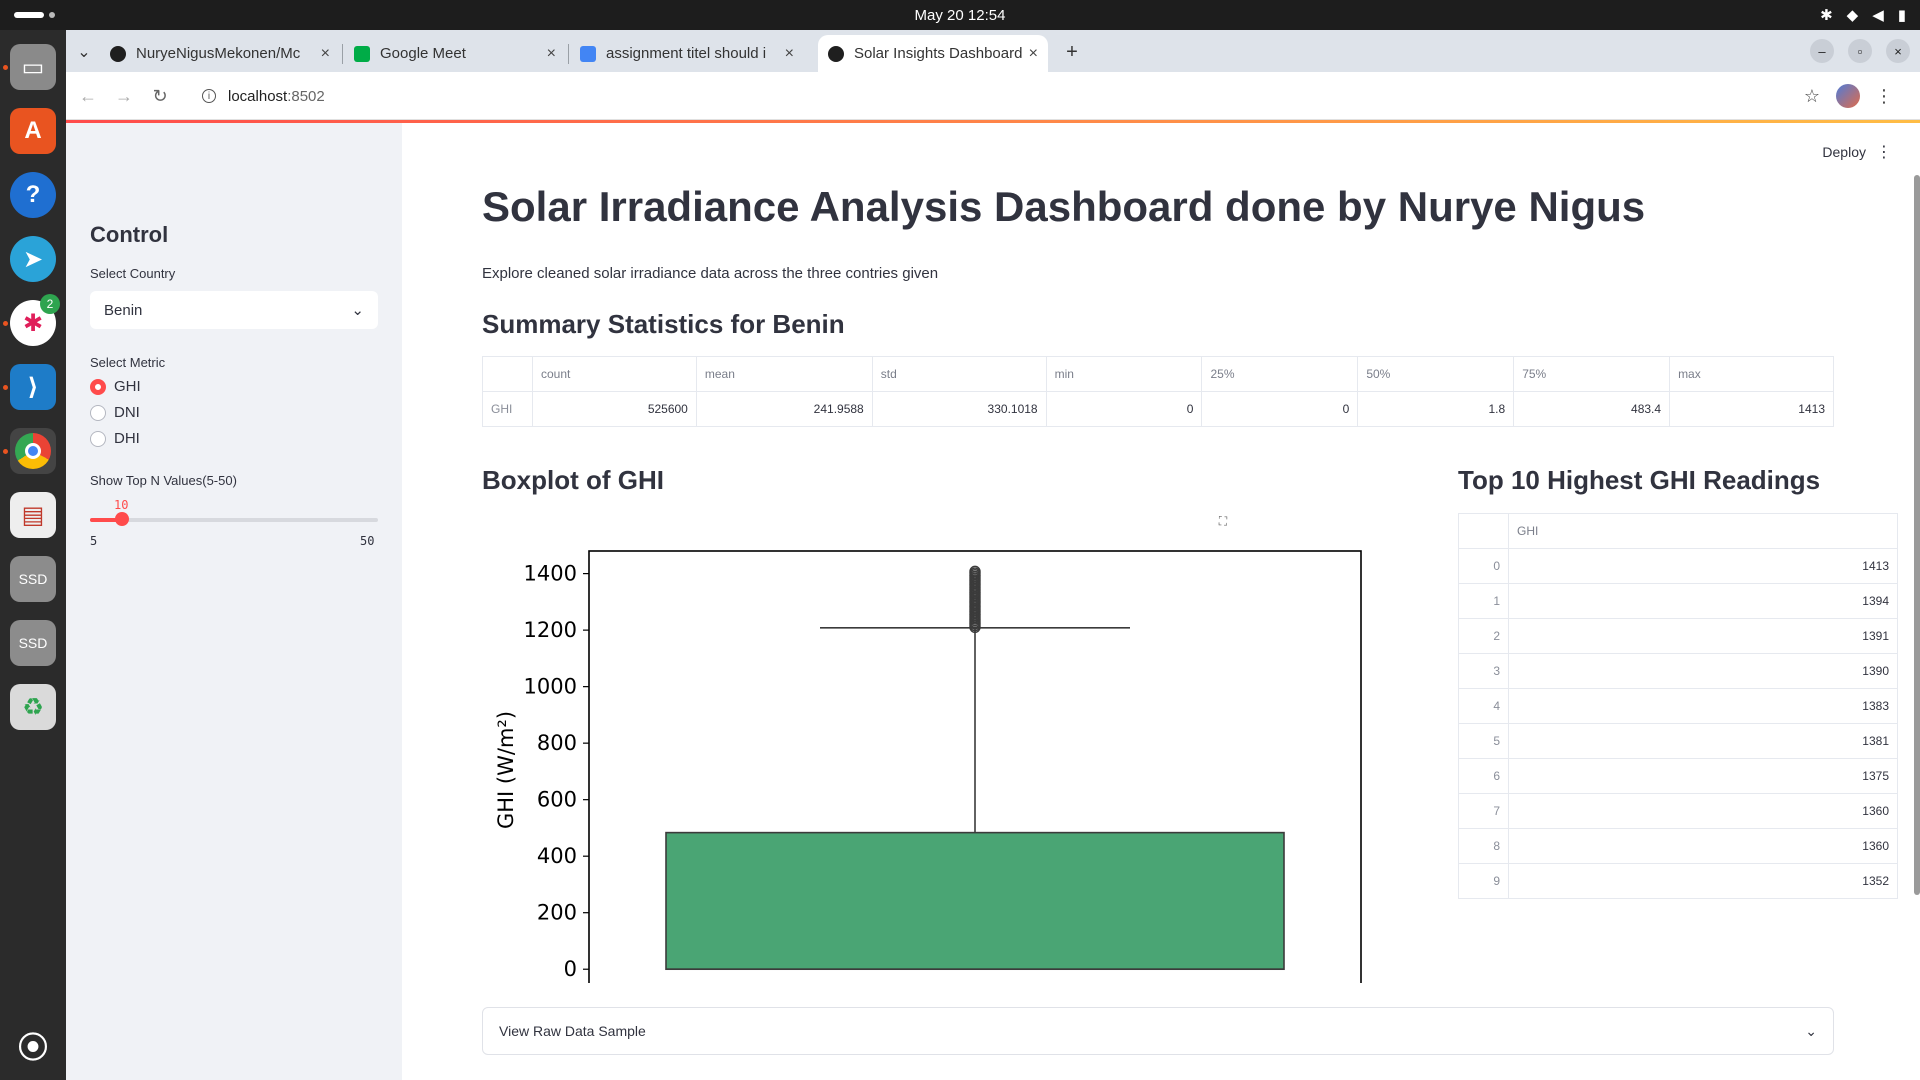 Image resolution: width=1920 pixels, height=1080 pixels. I want to click on table-cell: 483.4, so click(1592, 409).